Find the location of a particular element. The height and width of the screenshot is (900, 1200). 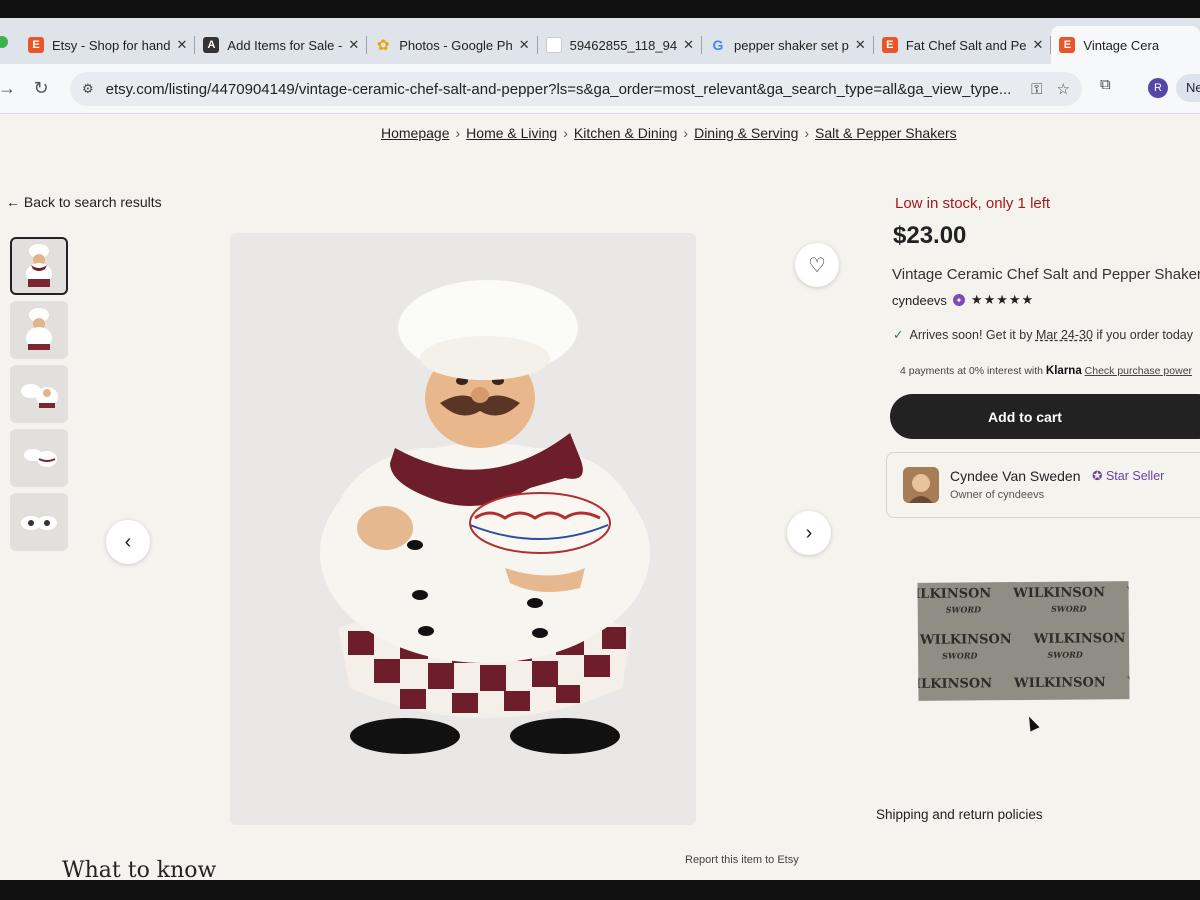

tab-title: Fat Chef Salt and Pe is located at coordinates (966, 45).